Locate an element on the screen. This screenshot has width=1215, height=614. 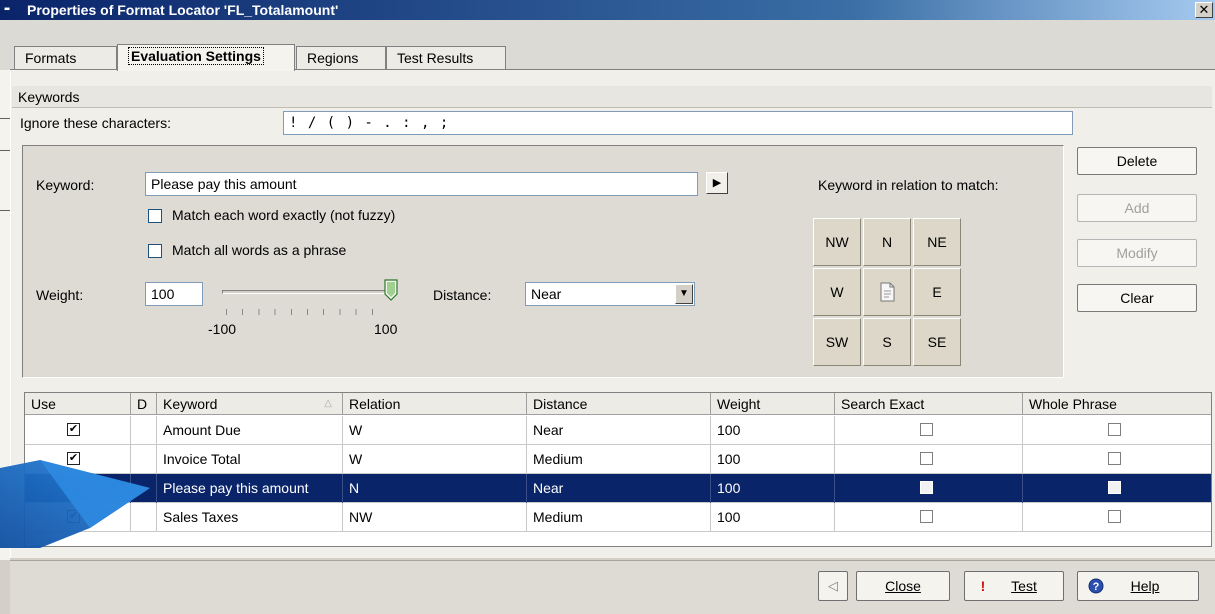
back-button: ◁ is located at coordinates (833, 586).